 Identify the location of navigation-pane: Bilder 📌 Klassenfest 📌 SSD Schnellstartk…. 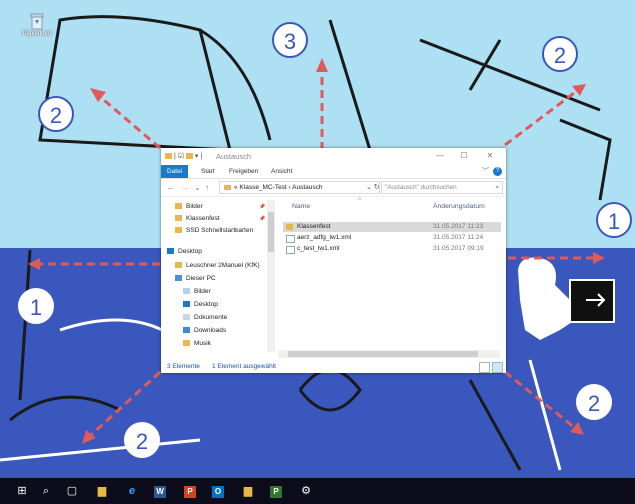
(219, 277).